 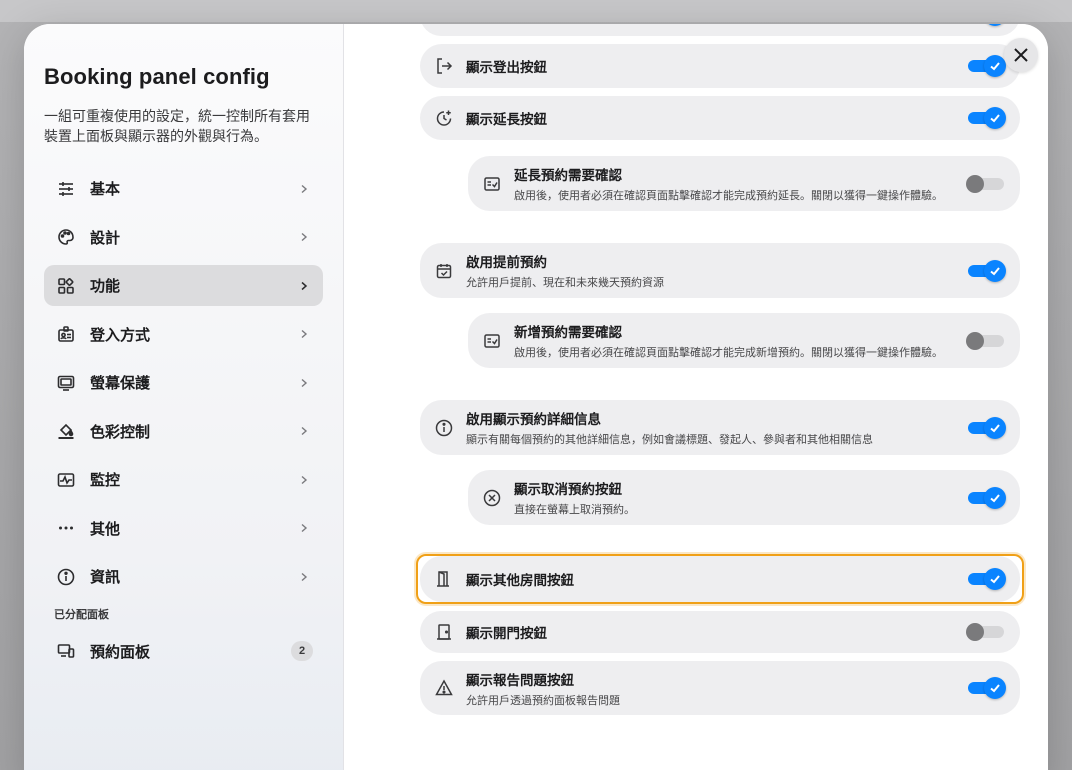 I want to click on sidebar-item-other: 其他, so click(x=183, y=528).